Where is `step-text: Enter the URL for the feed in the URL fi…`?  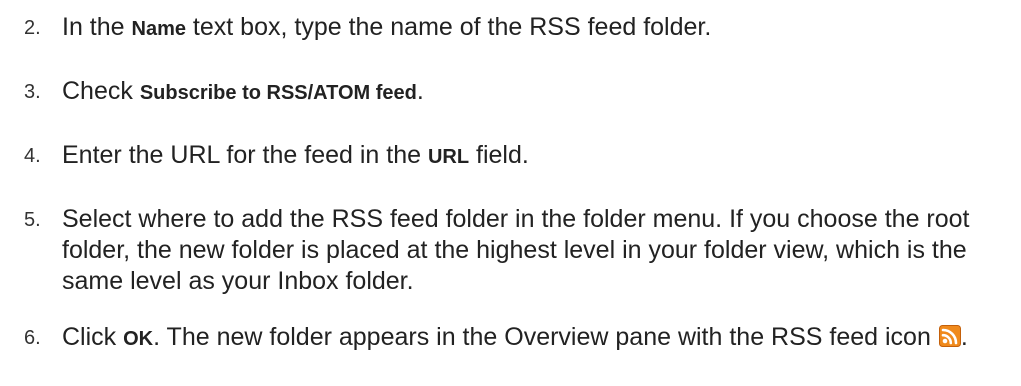
step-text: Enter the URL for the feed in the URL fi… is located at coordinates (537, 156).